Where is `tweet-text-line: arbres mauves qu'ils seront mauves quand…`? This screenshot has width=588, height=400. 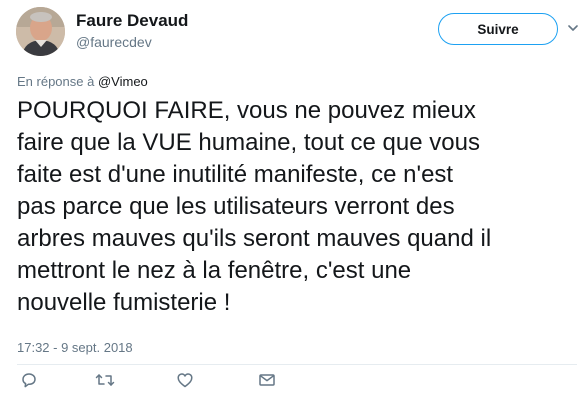
tweet-text-line: arbres mauves qu'ils seront mauves quand… is located at coordinates (254, 238).